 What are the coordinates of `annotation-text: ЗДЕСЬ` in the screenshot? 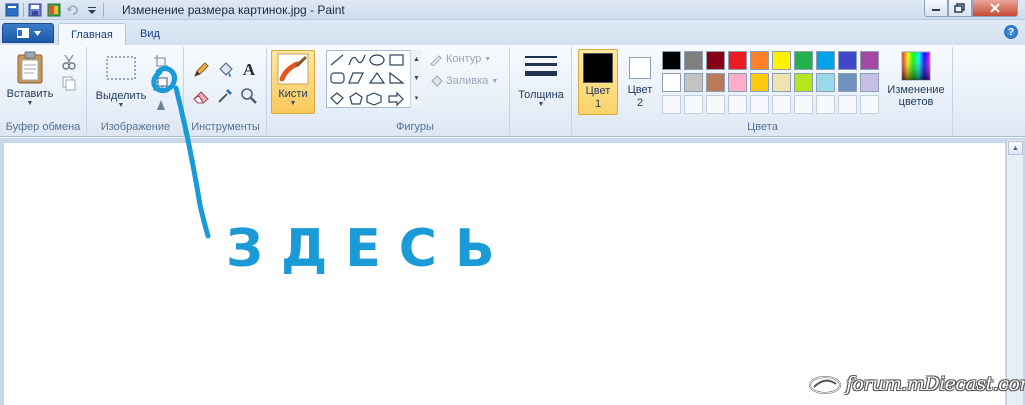 It's located at (369, 249).